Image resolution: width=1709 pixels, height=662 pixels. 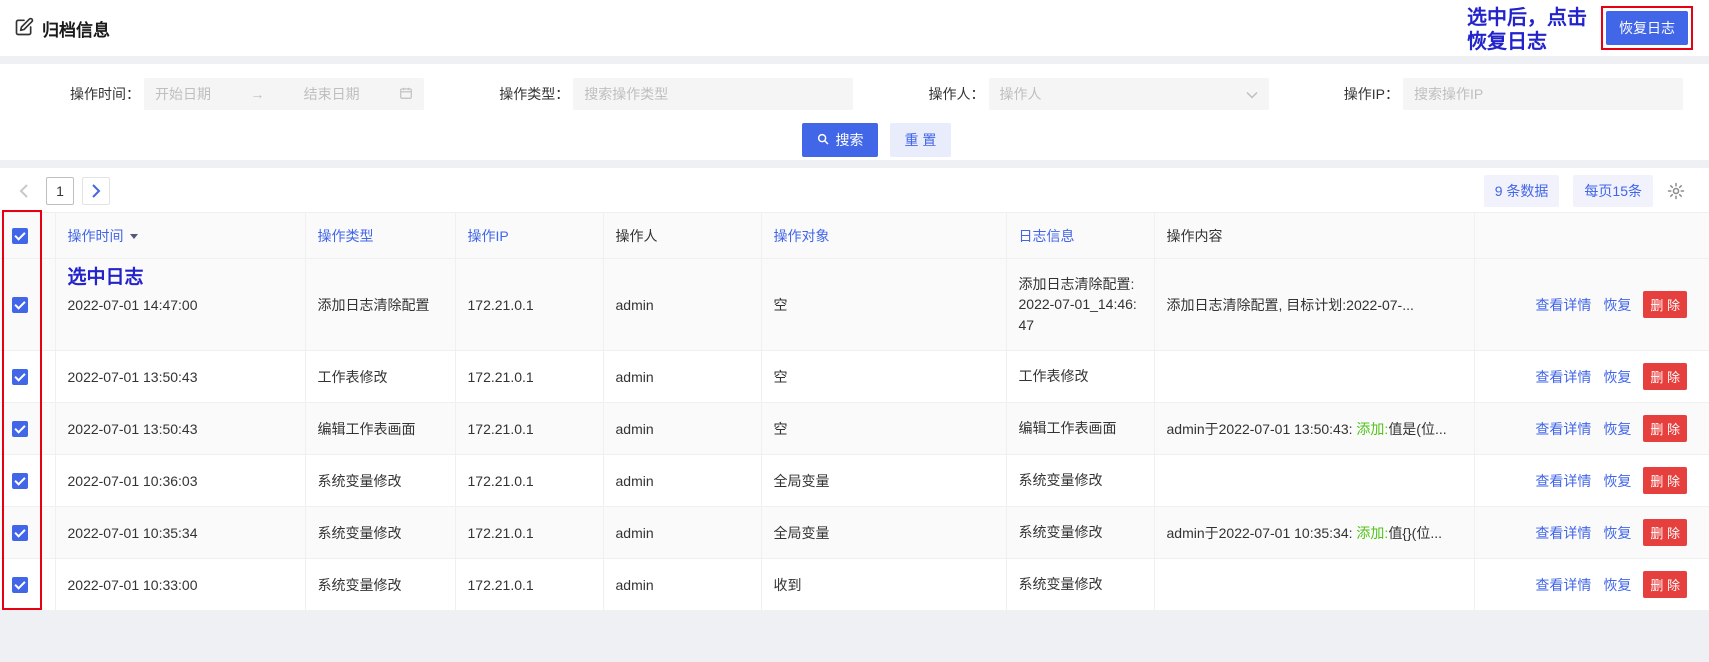 What do you see at coordinates (380, 480) in the screenshot?
I see `cell-type: 系统变量修改` at bounding box center [380, 480].